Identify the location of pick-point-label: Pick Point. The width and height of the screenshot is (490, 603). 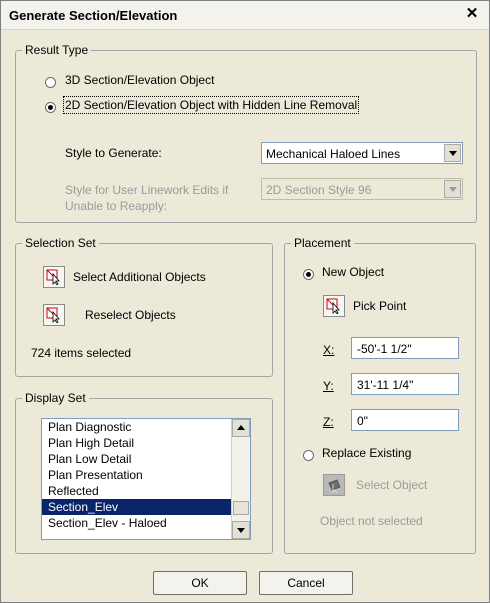
(379, 306).